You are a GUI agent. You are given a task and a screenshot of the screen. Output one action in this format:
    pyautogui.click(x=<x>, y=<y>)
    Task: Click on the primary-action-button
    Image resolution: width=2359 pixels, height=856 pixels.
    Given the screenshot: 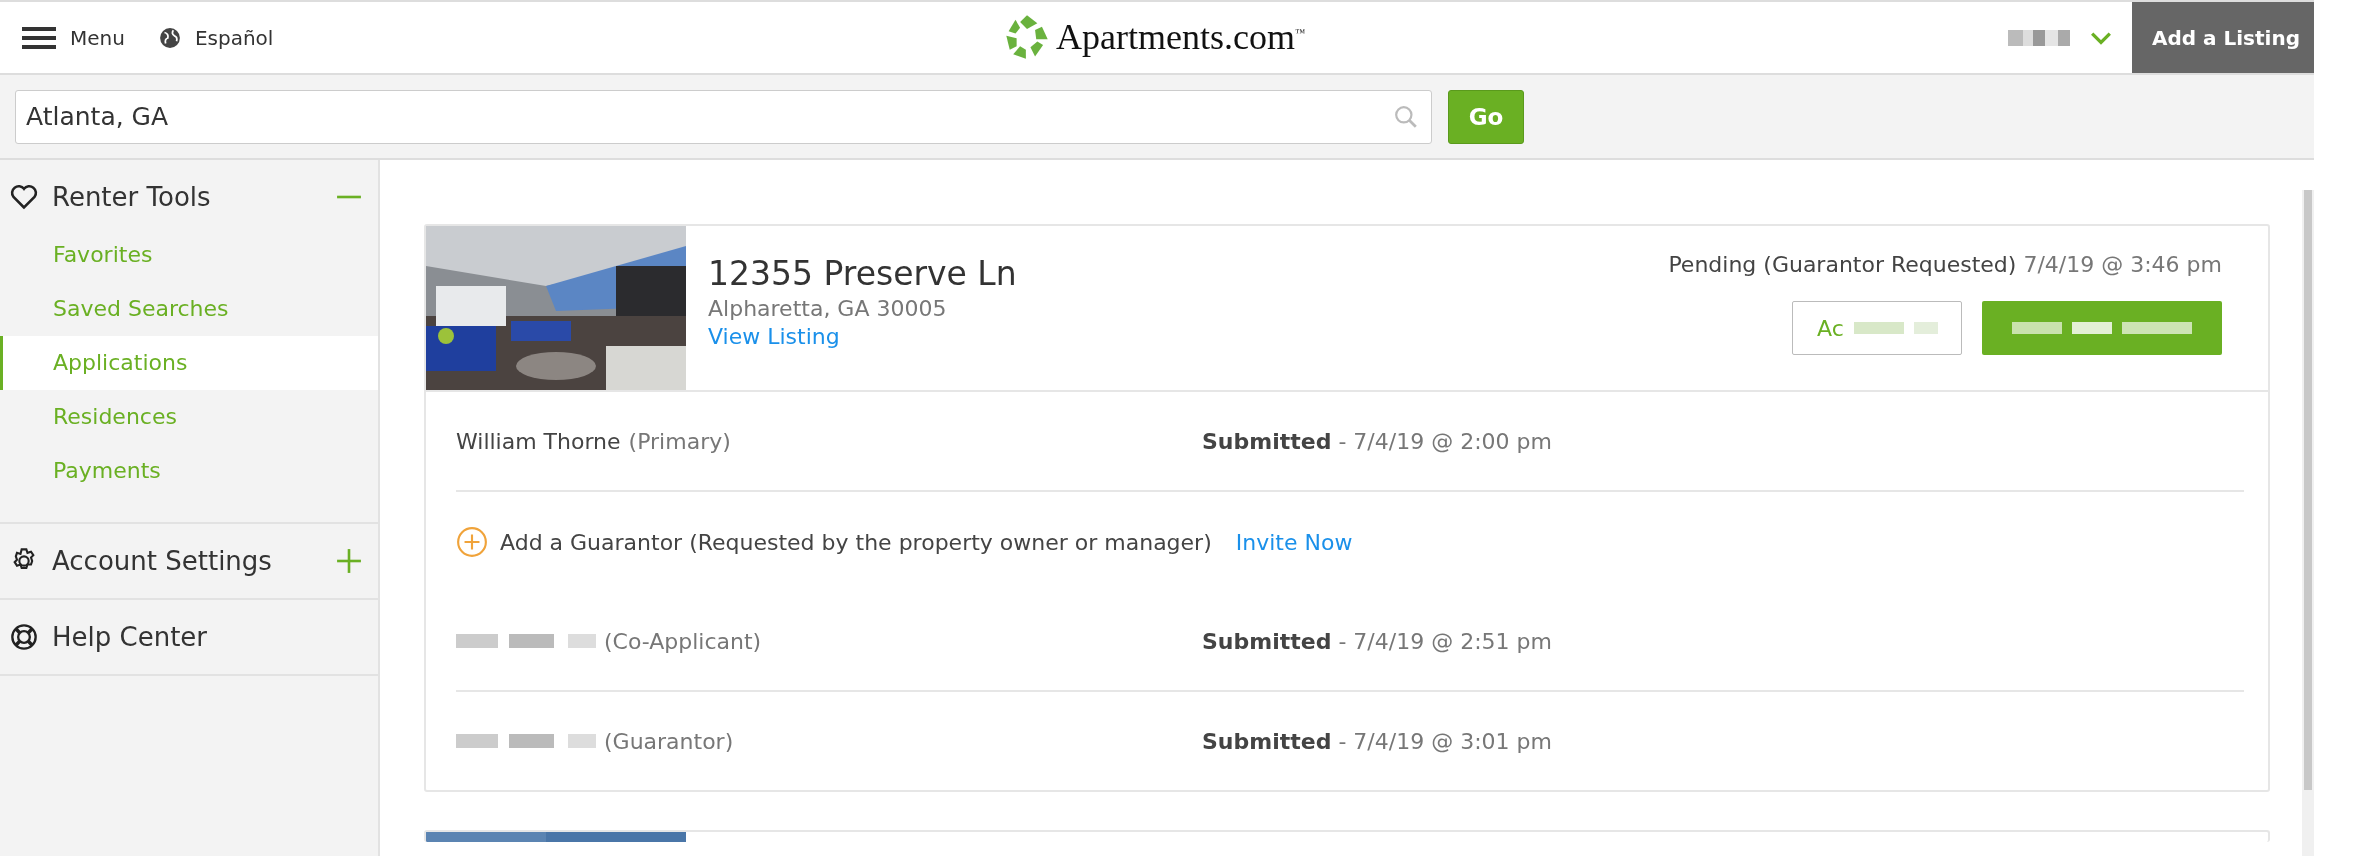 What is the action you would take?
    pyautogui.click(x=2102, y=328)
    